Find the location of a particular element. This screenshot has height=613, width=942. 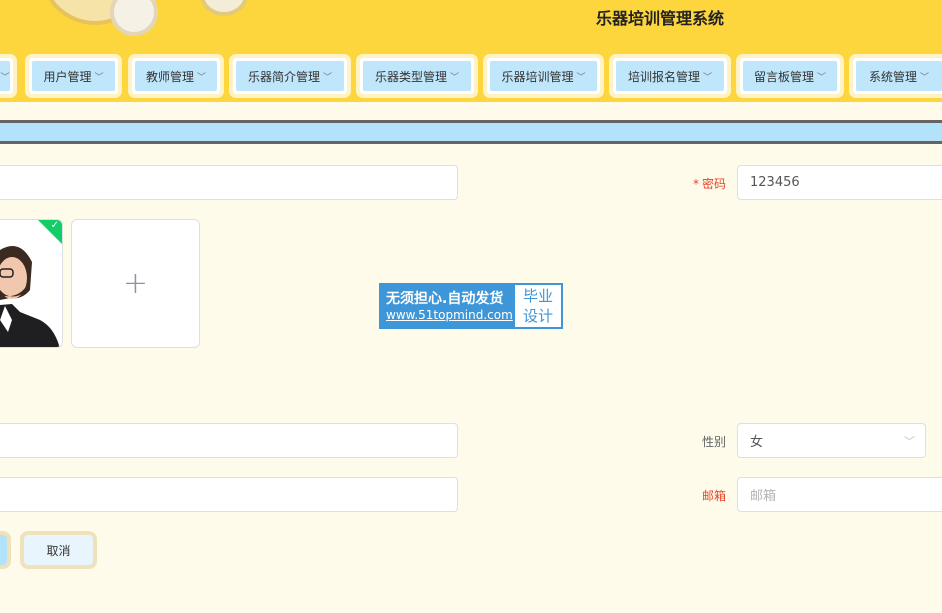

gender-label: 性别 is located at coordinates (713, 442).